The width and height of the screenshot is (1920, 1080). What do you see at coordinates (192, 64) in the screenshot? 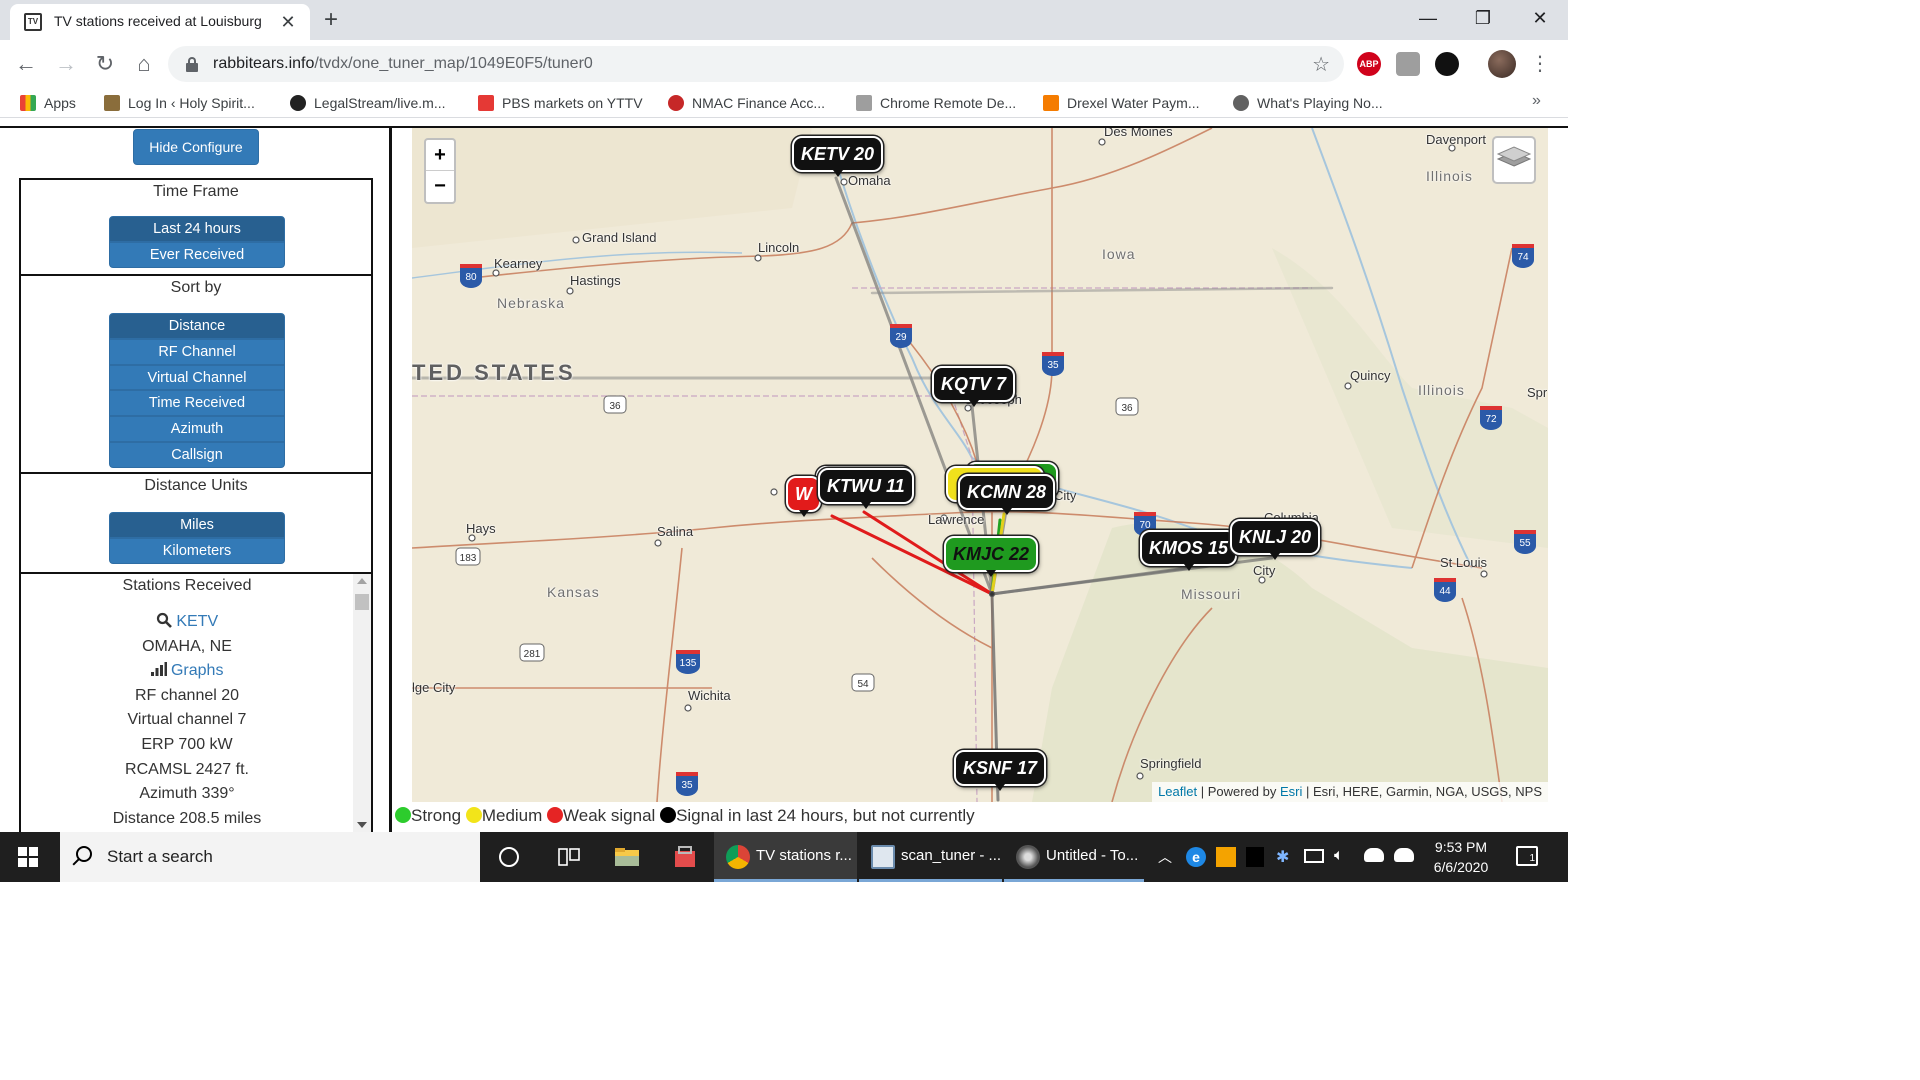
I see `lock-icon` at bounding box center [192, 64].